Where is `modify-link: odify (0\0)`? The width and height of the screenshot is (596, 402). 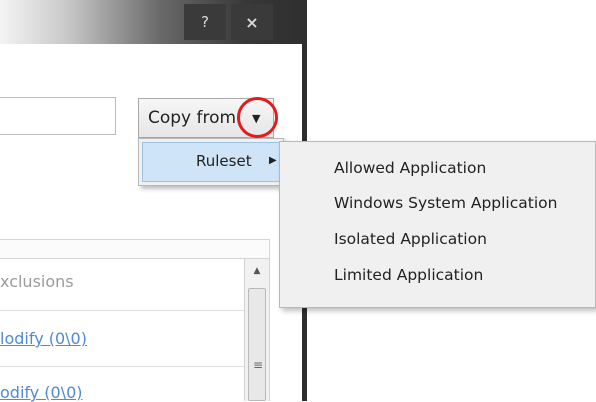 modify-link: odify (0\0) is located at coordinates (41, 392).